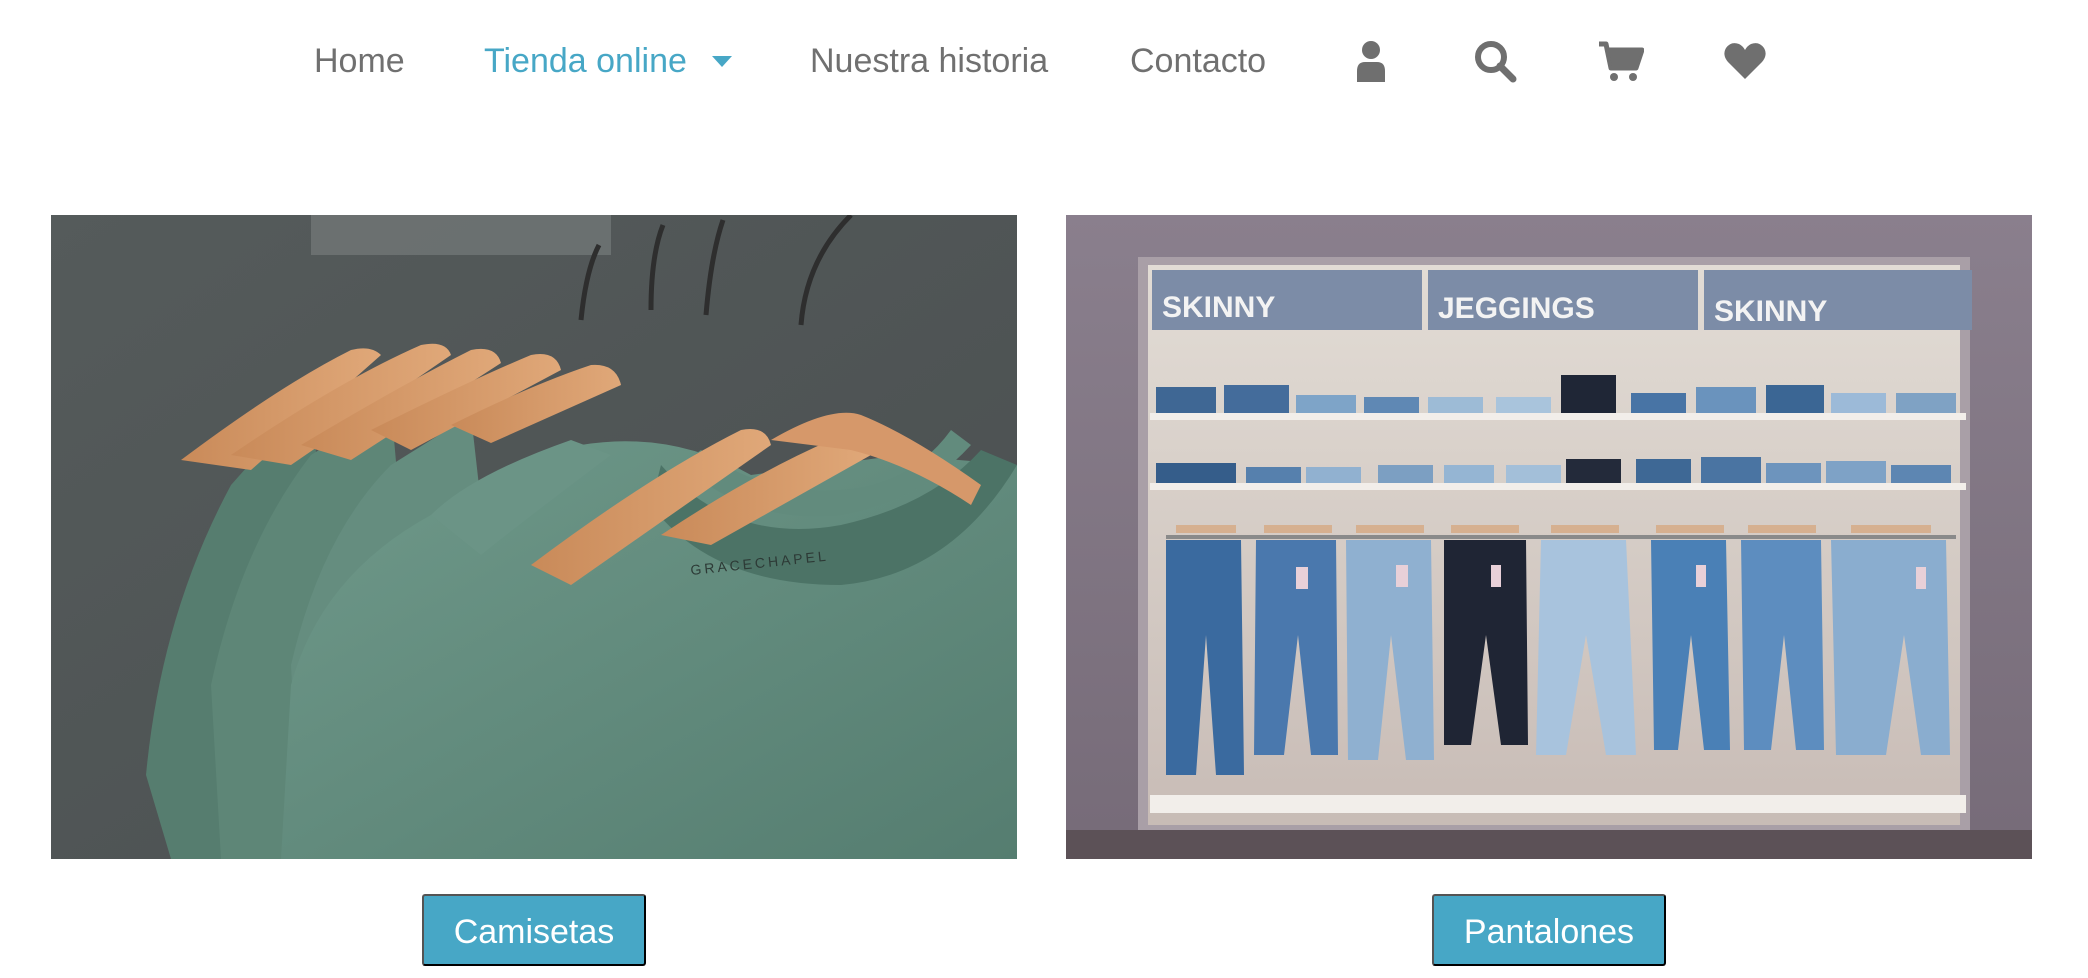 This screenshot has width=2088, height=978. Describe the element at coordinates (1770, 311) in the screenshot. I see `sign-skinny-right: SKINNY` at that location.